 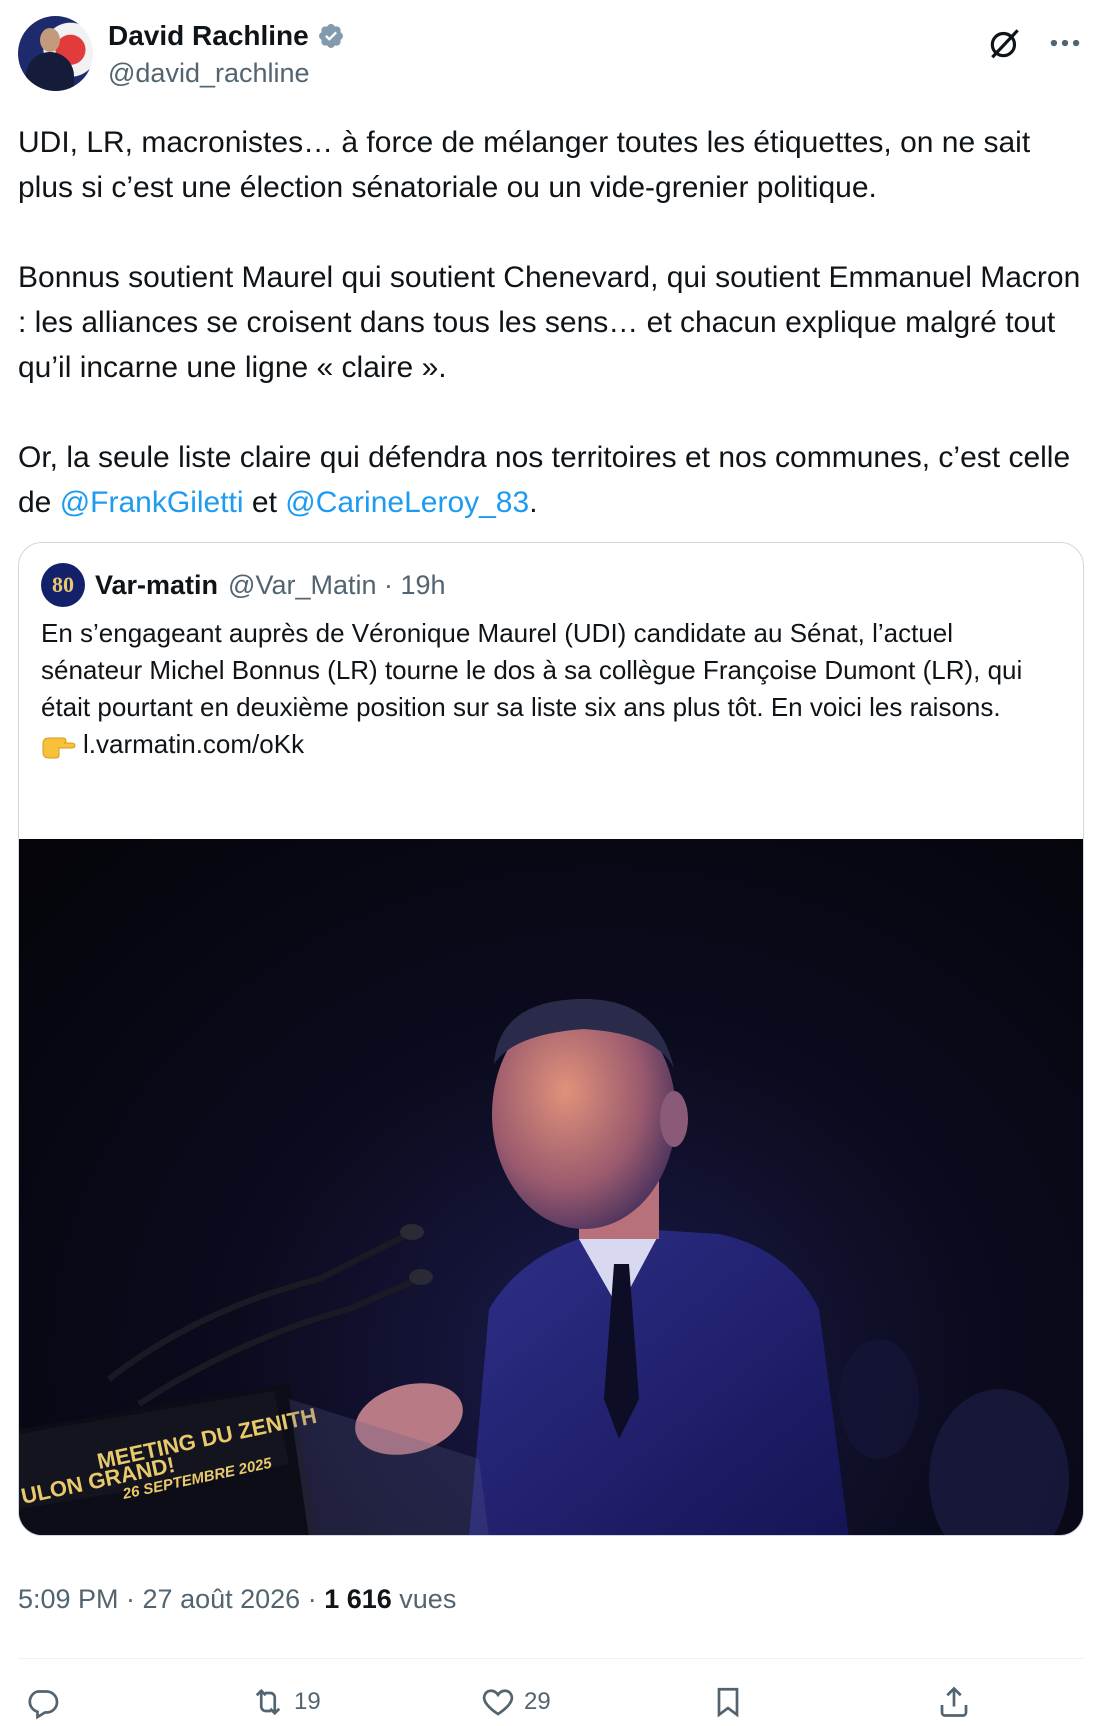 What do you see at coordinates (1005, 43) in the screenshot?
I see `grok-icon` at bounding box center [1005, 43].